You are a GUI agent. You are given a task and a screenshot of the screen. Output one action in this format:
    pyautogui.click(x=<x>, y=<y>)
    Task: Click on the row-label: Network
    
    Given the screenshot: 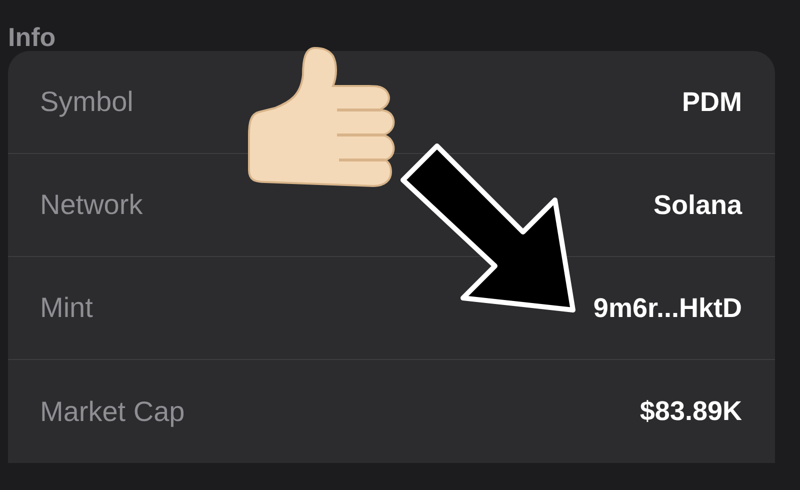 What is the action you would take?
    pyautogui.click(x=91, y=205)
    